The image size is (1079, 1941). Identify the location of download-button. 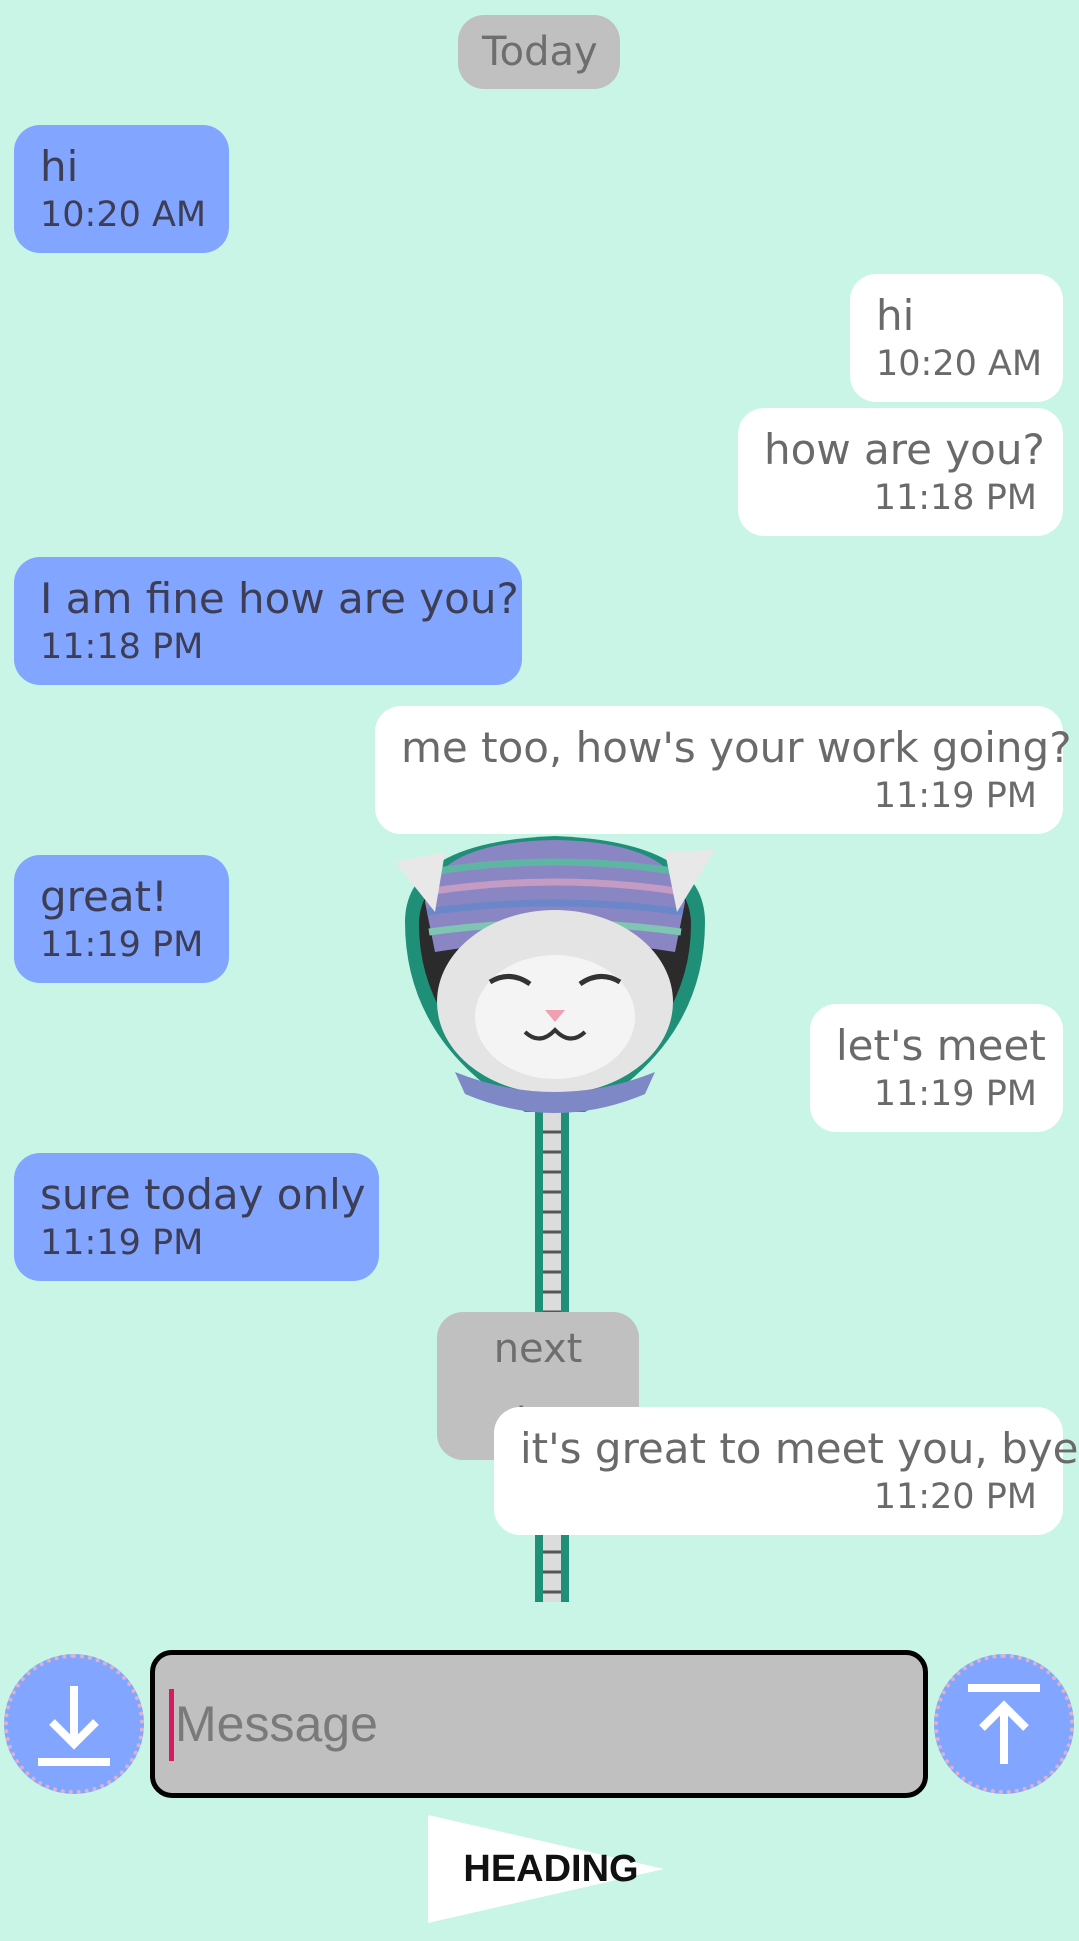
(74, 1724).